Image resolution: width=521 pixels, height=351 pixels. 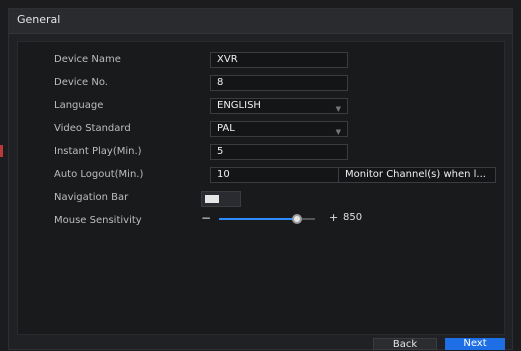 What do you see at coordinates (353, 217) in the screenshot?
I see `sensitivity-value: 850` at bounding box center [353, 217].